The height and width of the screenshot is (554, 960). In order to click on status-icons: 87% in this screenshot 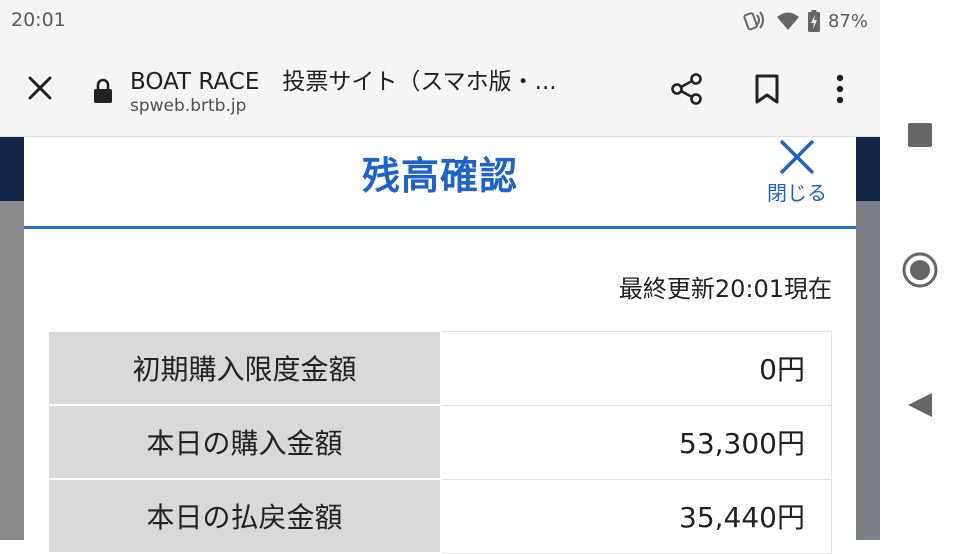, I will do `click(805, 21)`.